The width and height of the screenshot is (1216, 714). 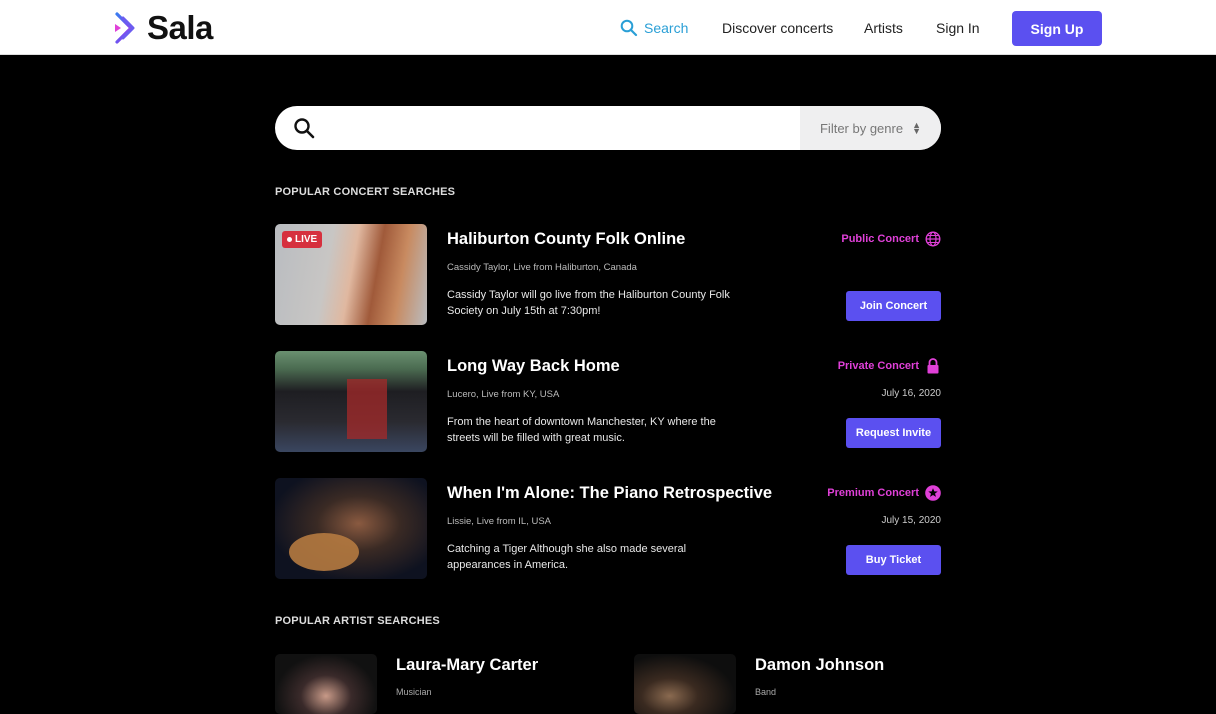 I want to click on concert-title: When I'm Alone: The Piano Retrospective, so click(x=609, y=493).